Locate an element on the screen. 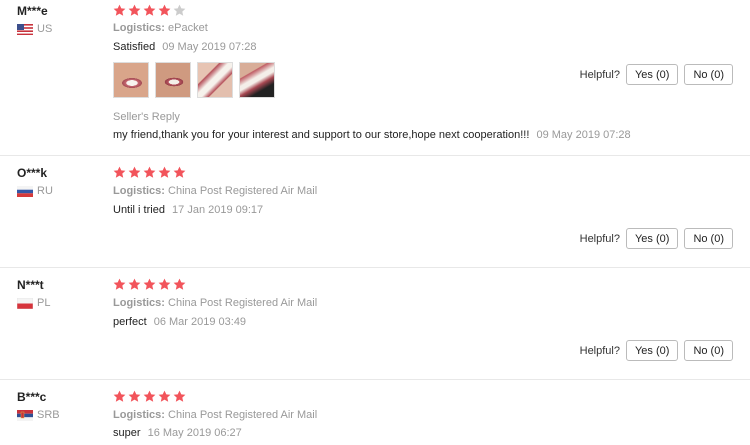  review-text: Until i tried is located at coordinates (139, 210).